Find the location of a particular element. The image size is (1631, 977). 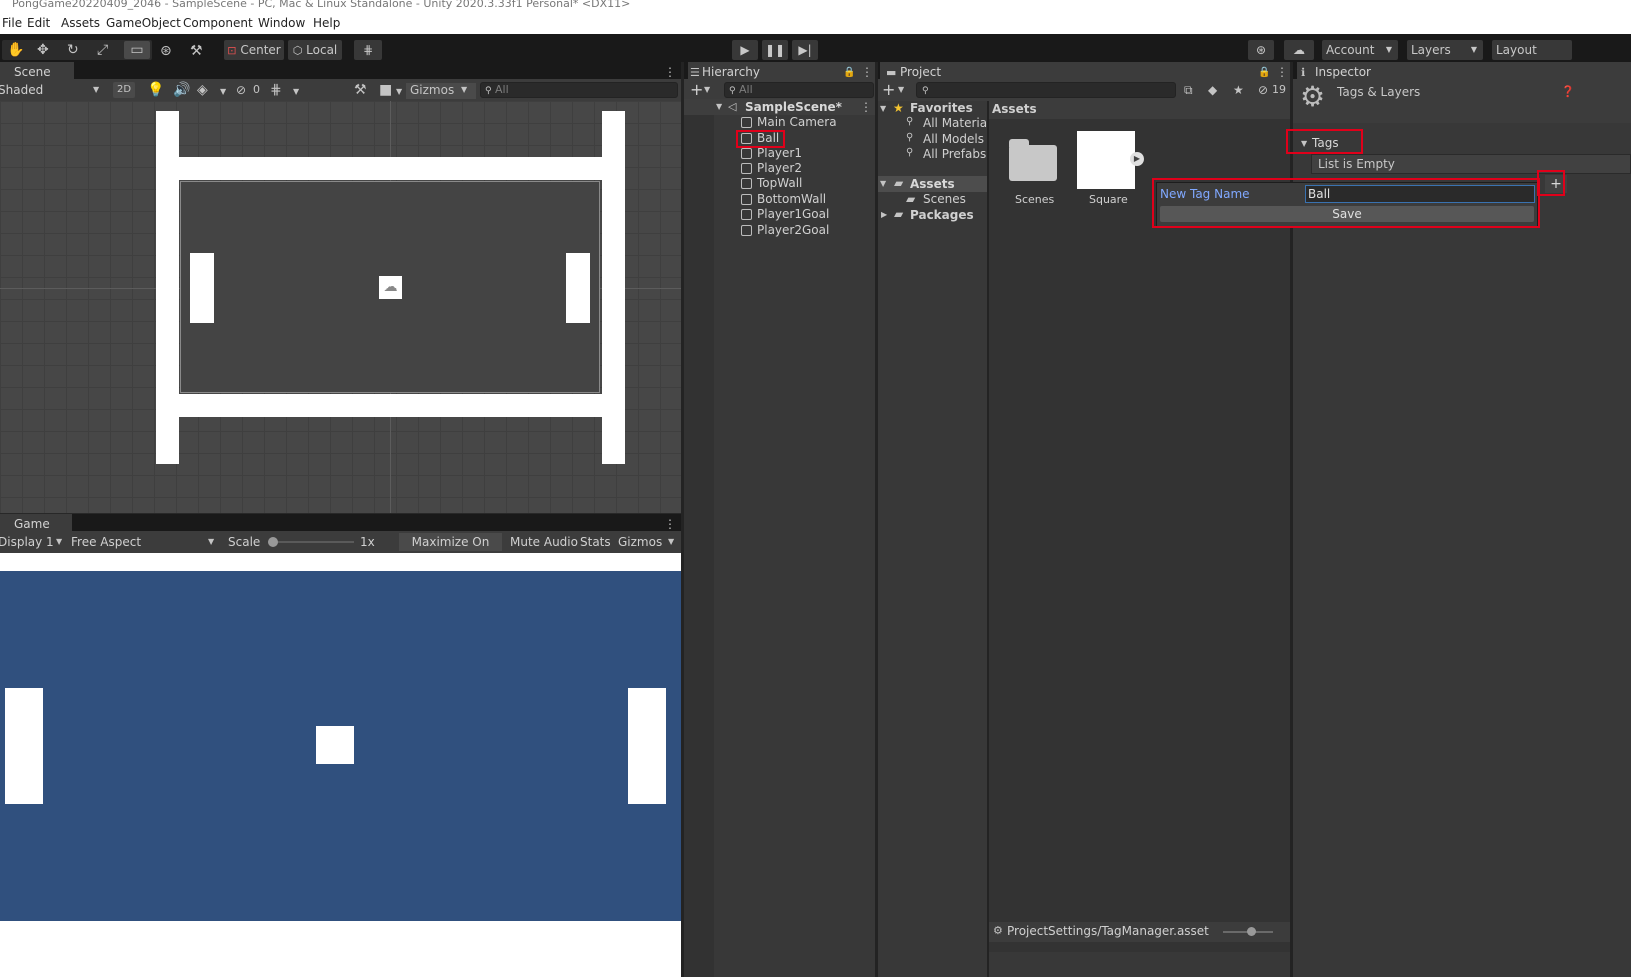

scale-slider-thumb is located at coordinates (273, 542).